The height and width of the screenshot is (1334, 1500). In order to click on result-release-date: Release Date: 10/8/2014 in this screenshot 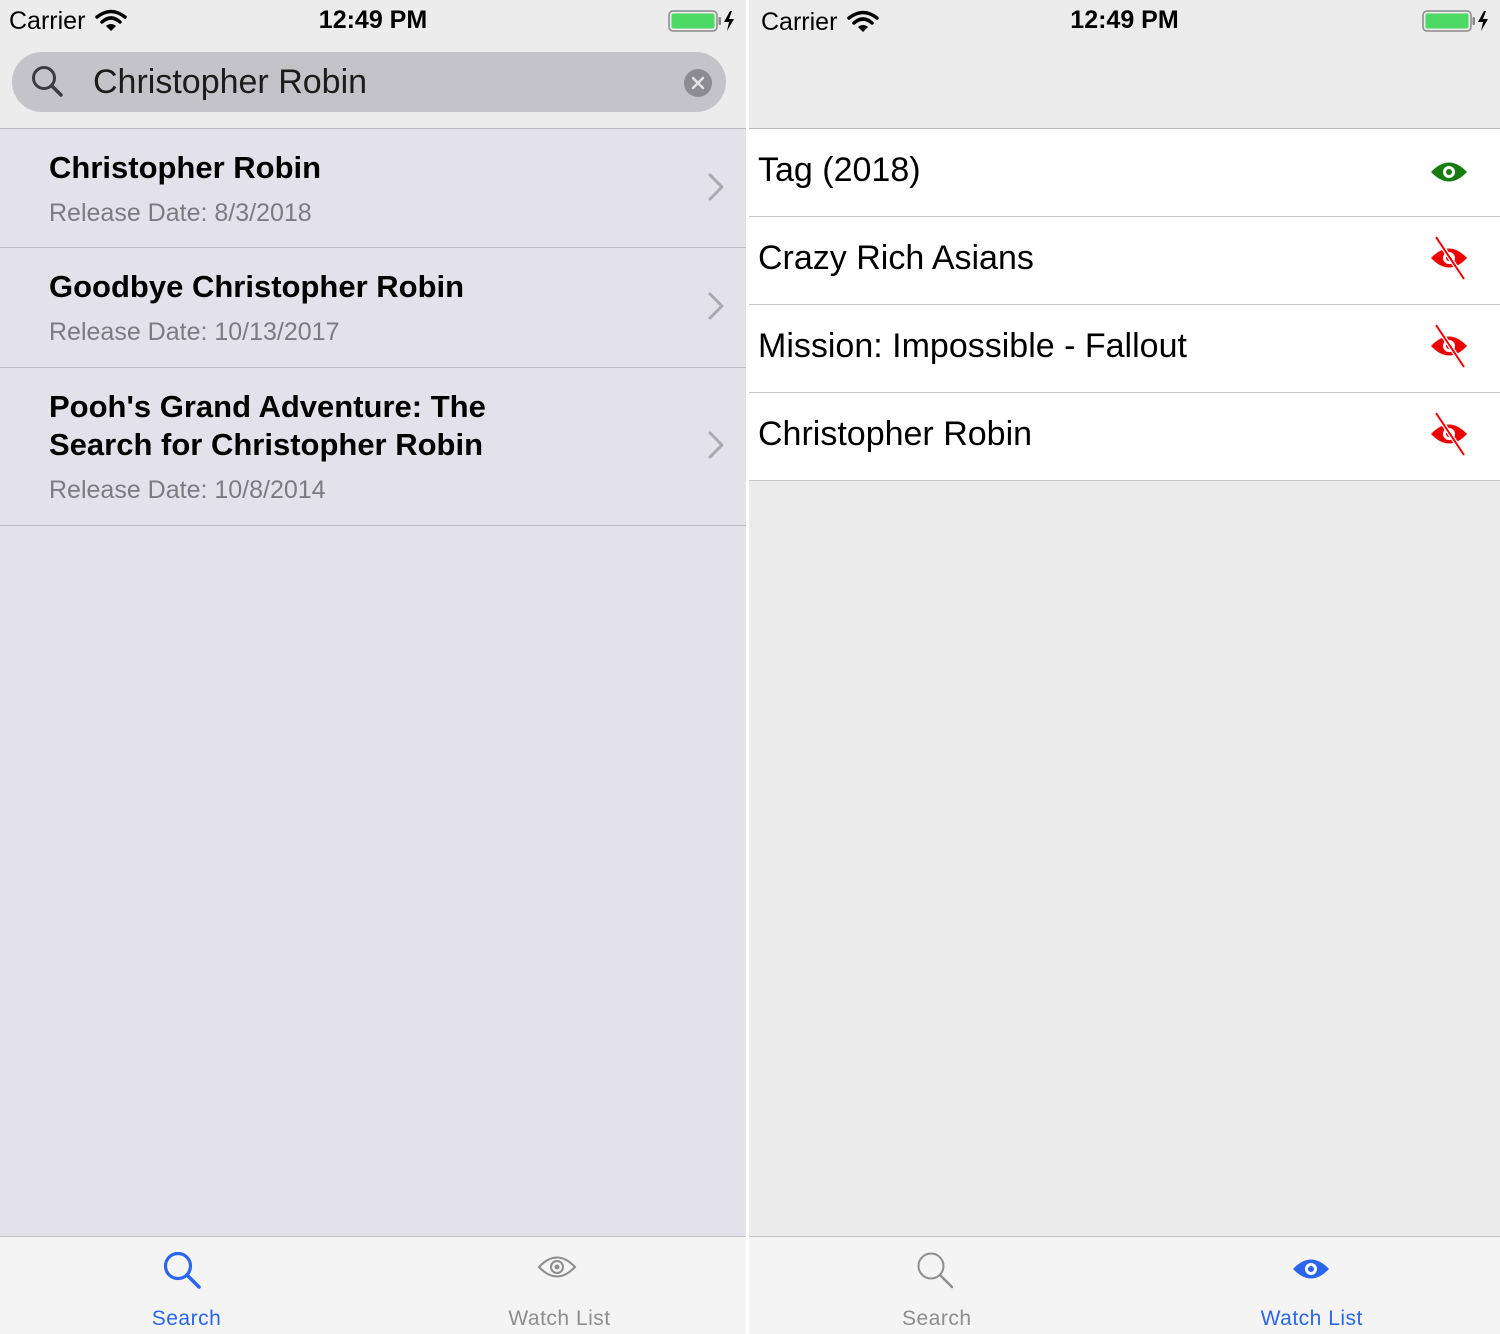, I will do `click(187, 490)`.